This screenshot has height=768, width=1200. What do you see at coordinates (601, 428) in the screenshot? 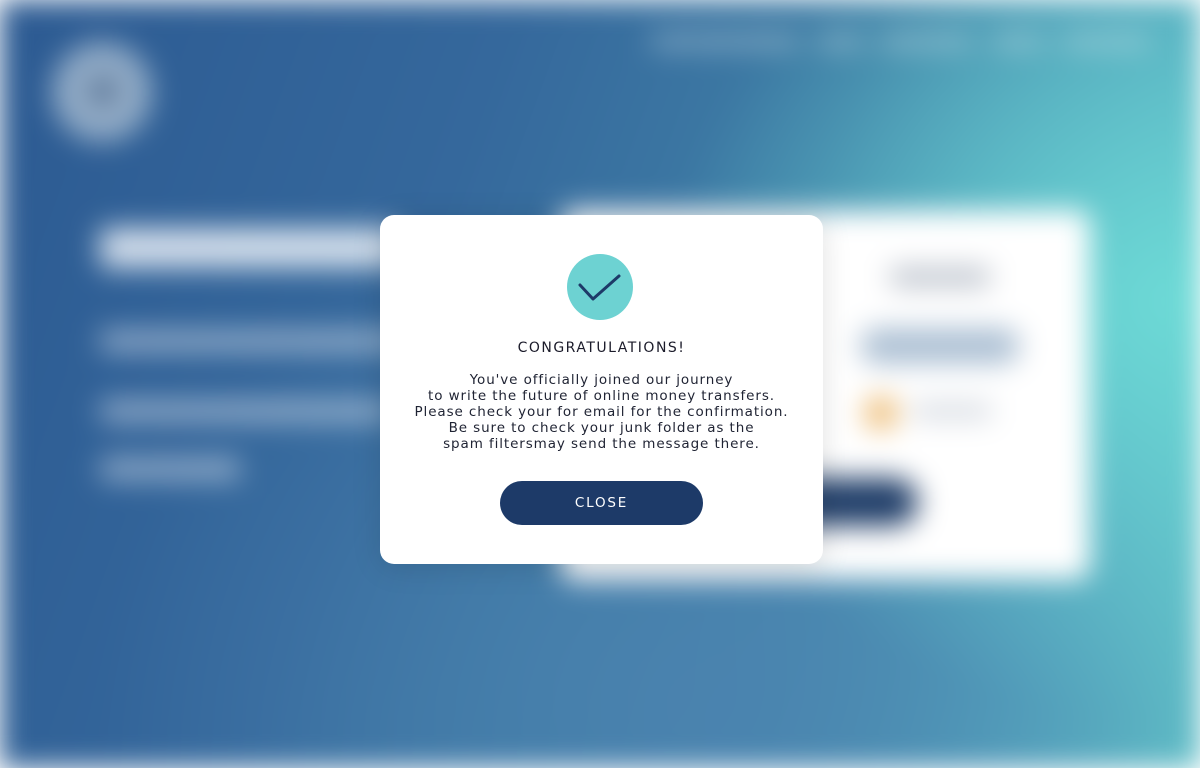
I see `modal-message-line: Be sure to check your junk folder as the` at bounding box center [601, 428].